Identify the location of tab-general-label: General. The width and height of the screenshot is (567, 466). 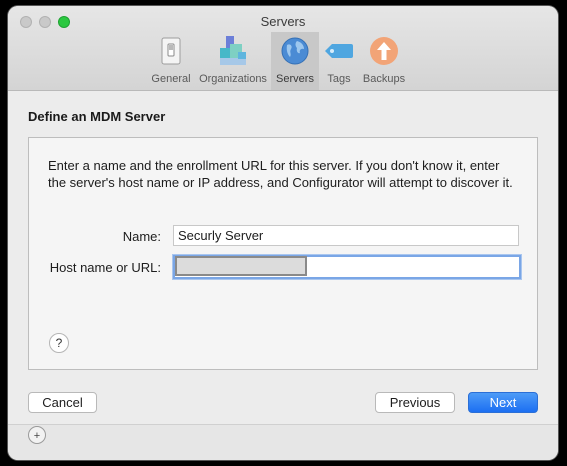
(171, 79).